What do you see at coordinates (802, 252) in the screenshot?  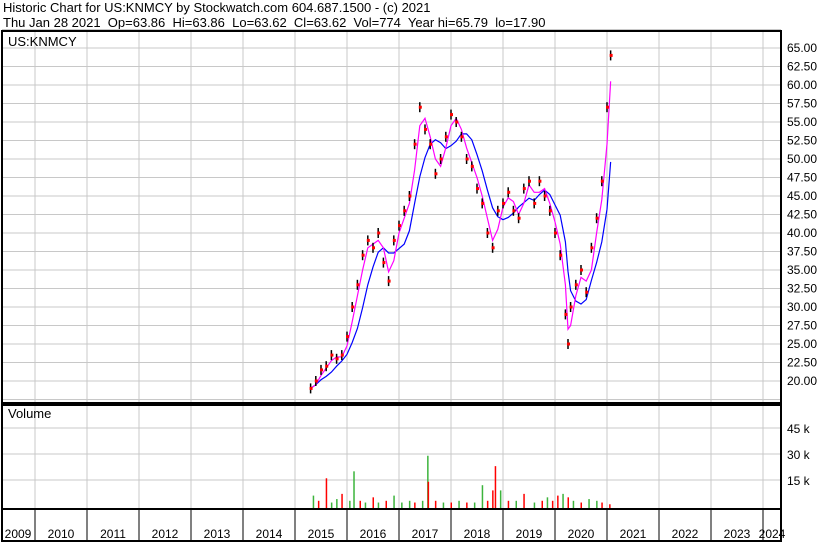 I see `price-tick-label: 37.50` at bounding box center [802, 252].